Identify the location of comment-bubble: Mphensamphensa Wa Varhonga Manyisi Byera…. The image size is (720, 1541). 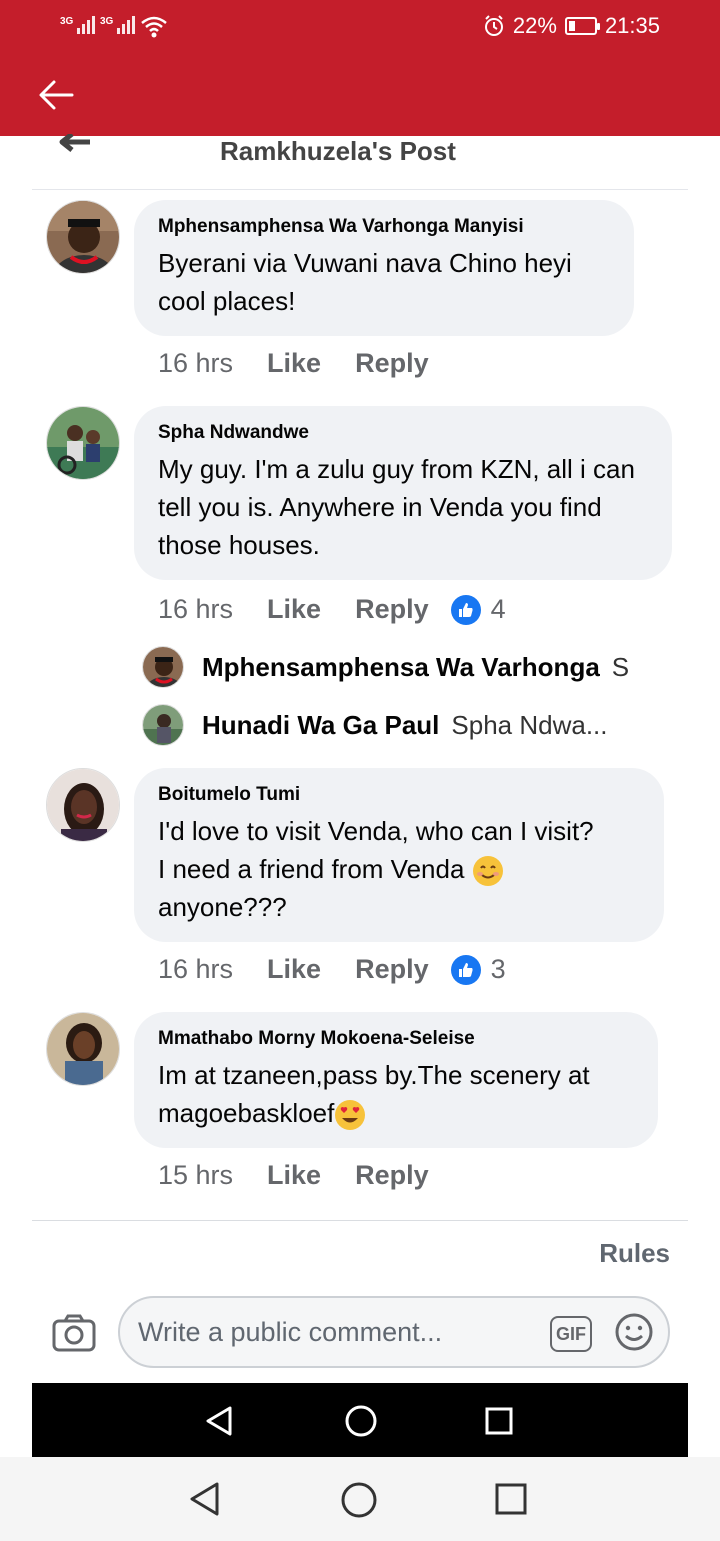
(384, 268).